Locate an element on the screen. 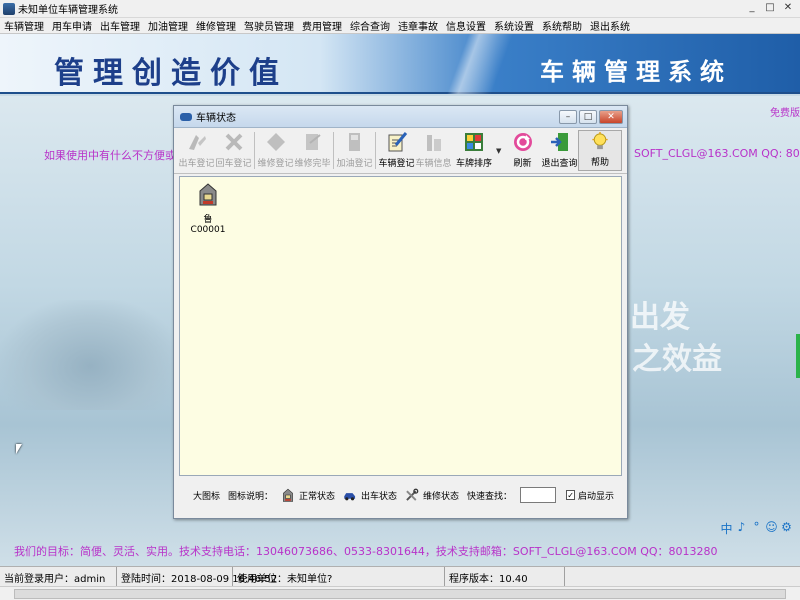 The image size is (800, 600). side-accent-bar is located at coordinates (798, 356).